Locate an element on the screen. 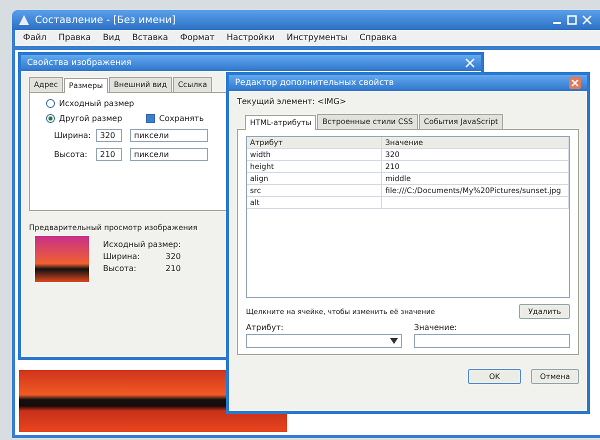 This screenshot has width=600, height=440. attribute-dropdown is located at coordinates (324, 341).